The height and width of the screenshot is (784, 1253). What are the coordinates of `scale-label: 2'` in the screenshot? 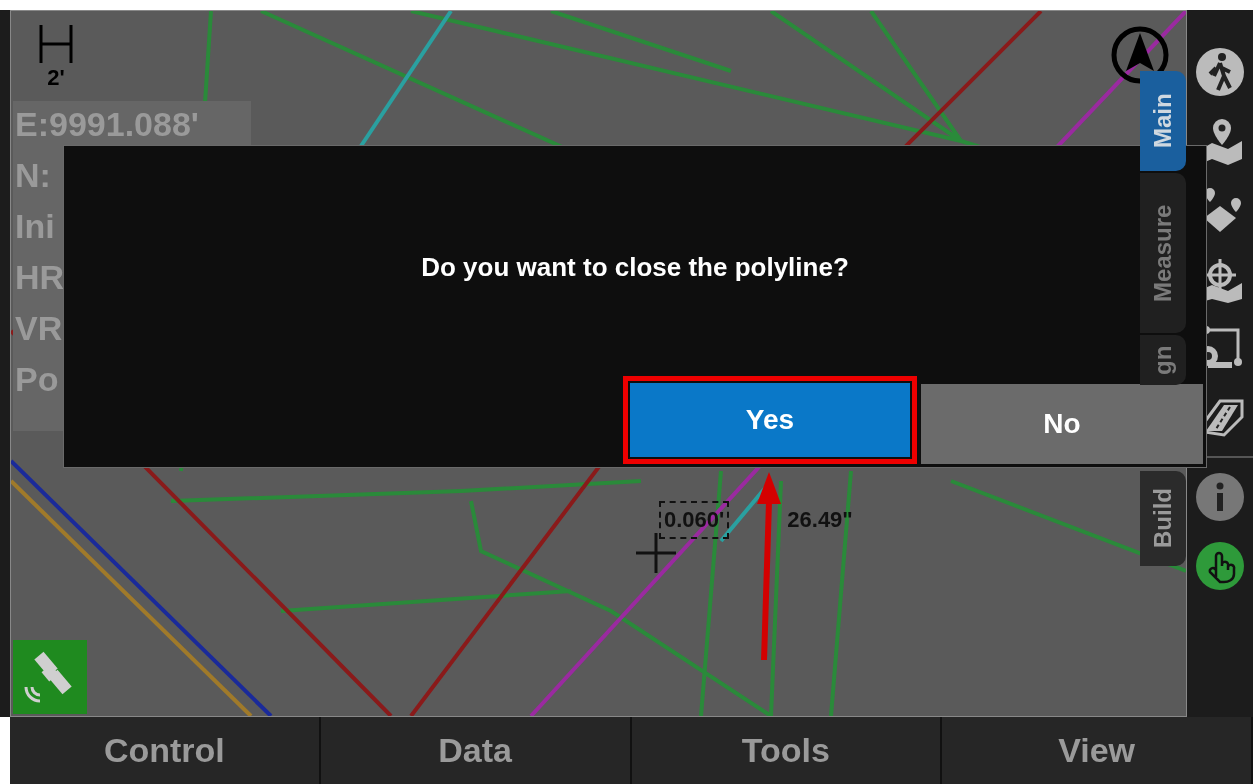 It's located at (56, 78).